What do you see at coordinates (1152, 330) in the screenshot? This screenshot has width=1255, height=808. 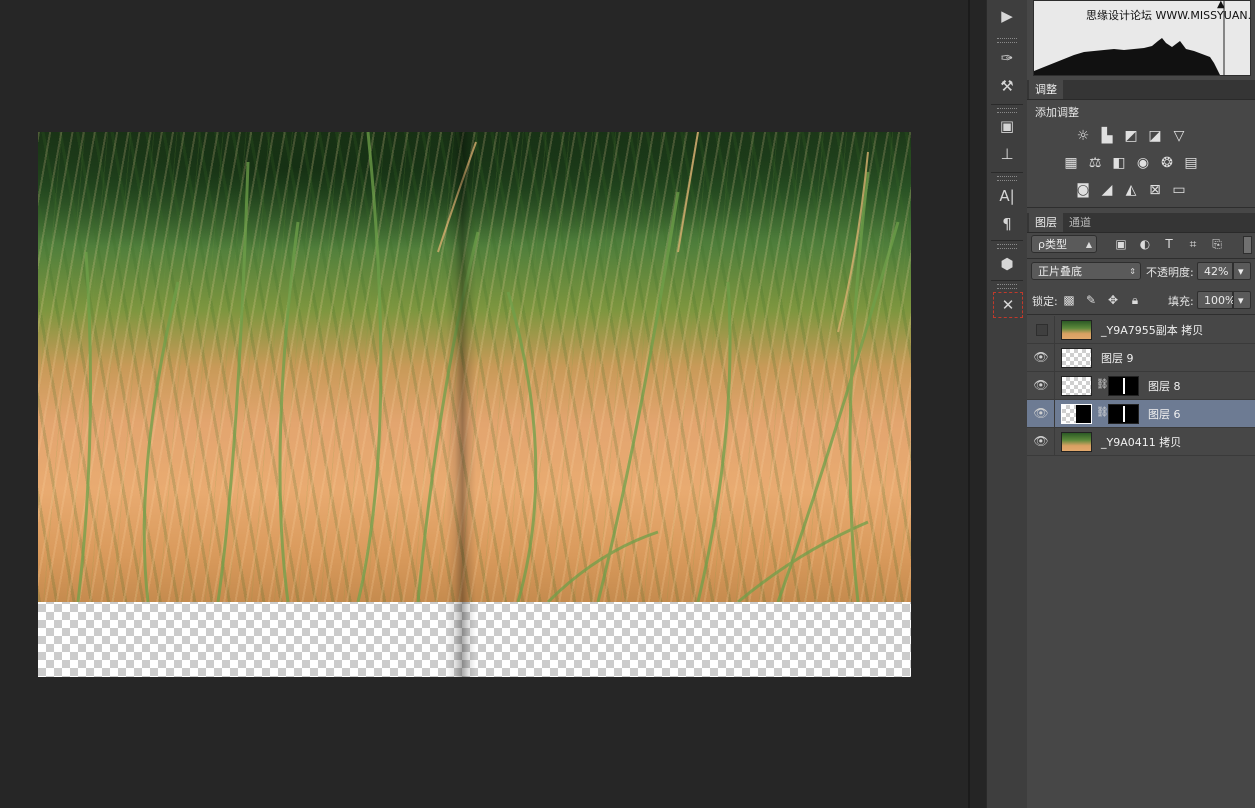 I see `layer-name: _Y9A7955副本 拷贝` at bounding box center [1152, 330].